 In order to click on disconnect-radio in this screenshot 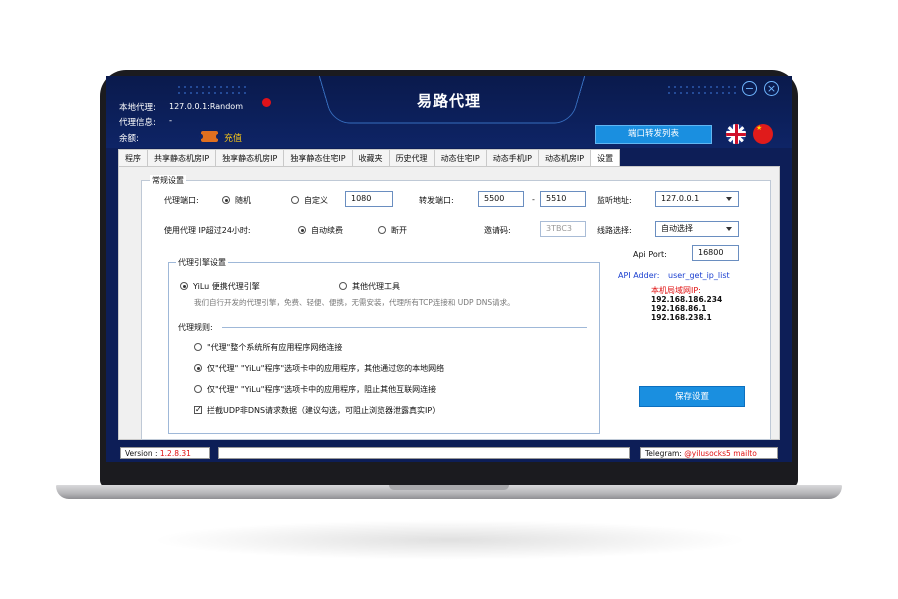, I will do `click(382, 230)`.